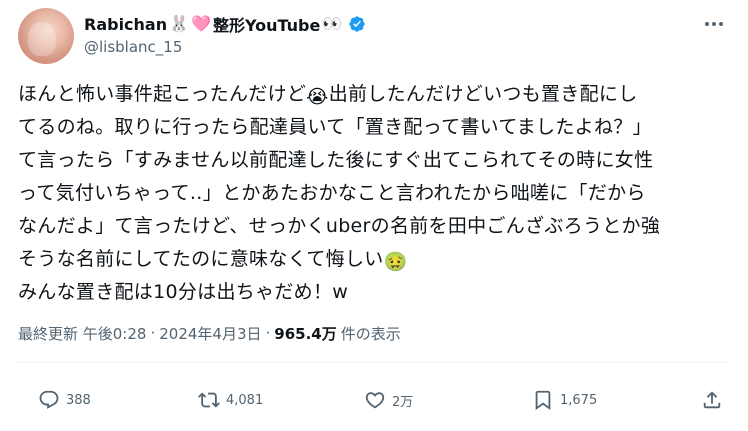 The image size is (748, 431). Describe the element at coordinates (317, 97) in the screenshot. I see `crying-emoji: 😭` at that location.